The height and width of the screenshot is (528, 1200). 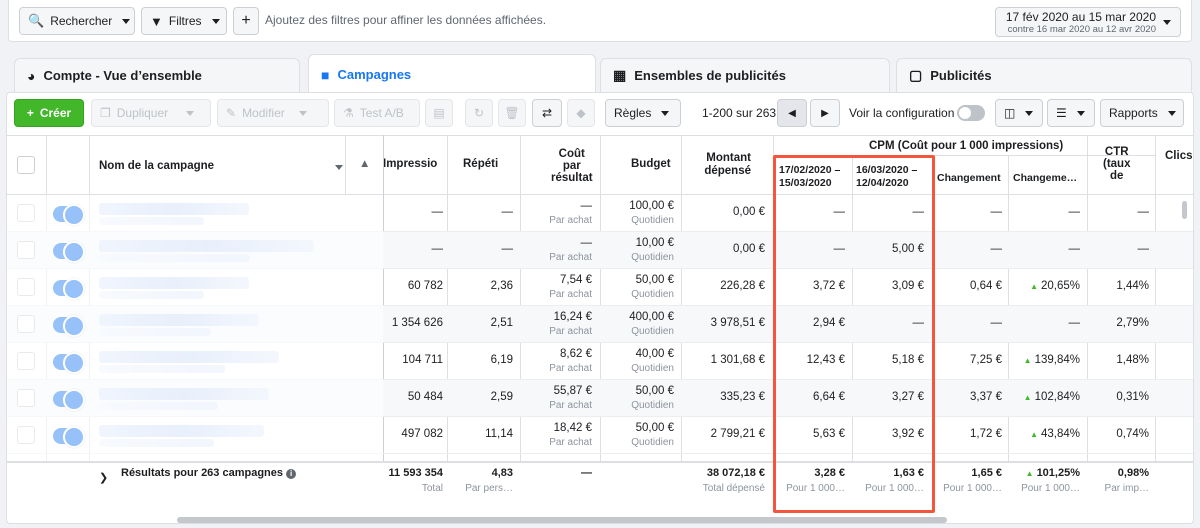 What do you see at coordinates (971, 113) in the screenshot?
I see `config-toggle` at bounding box center [971, 113].